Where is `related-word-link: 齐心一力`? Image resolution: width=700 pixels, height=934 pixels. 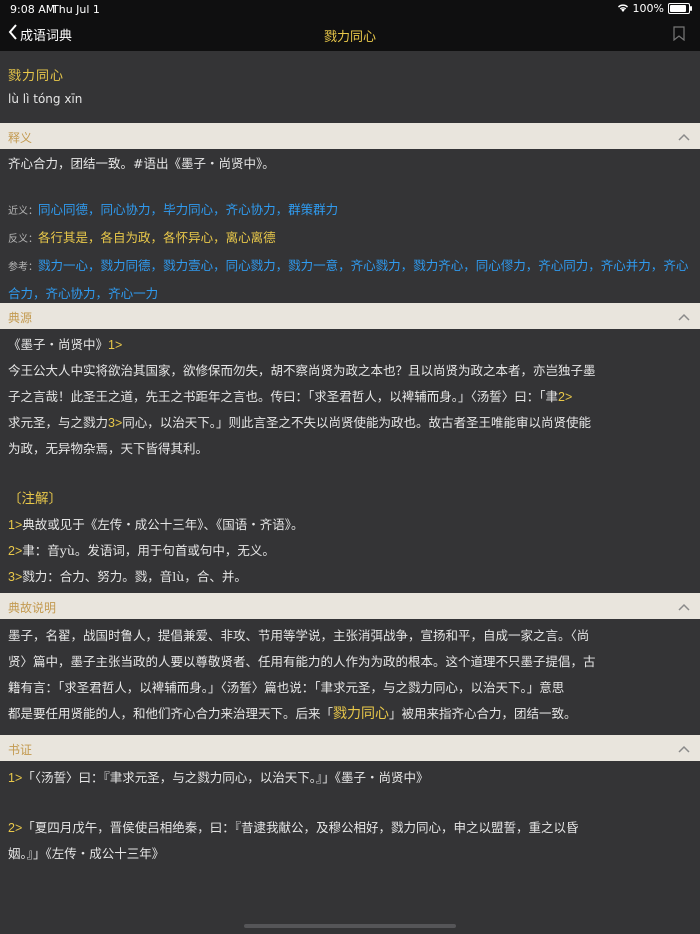 related-word-link: 齐心一力 is located at coordinates (133, 293).